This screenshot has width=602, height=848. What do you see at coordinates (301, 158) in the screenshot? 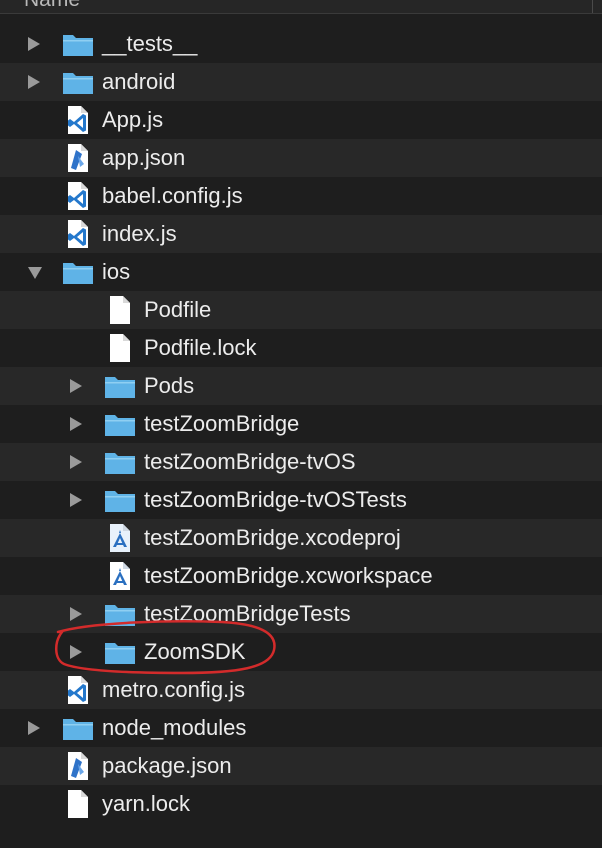
I see `list-item: app.json` at bounding box center [301, 158].